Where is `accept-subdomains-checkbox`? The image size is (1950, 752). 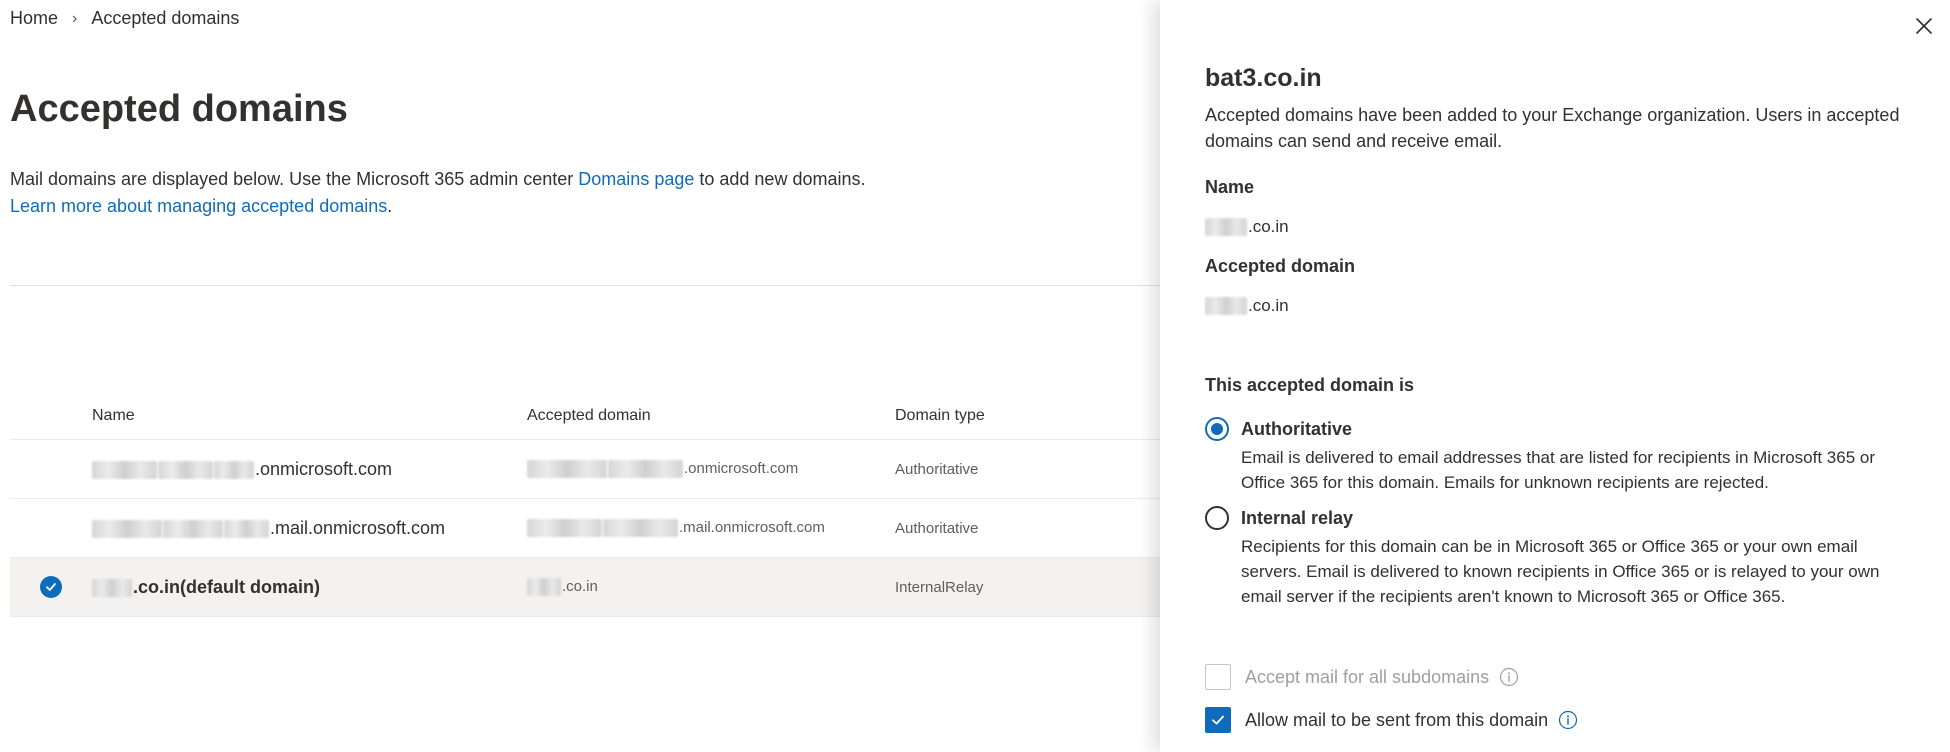 accept-subdomains-checkbox is located at coordinates (1218, 677).